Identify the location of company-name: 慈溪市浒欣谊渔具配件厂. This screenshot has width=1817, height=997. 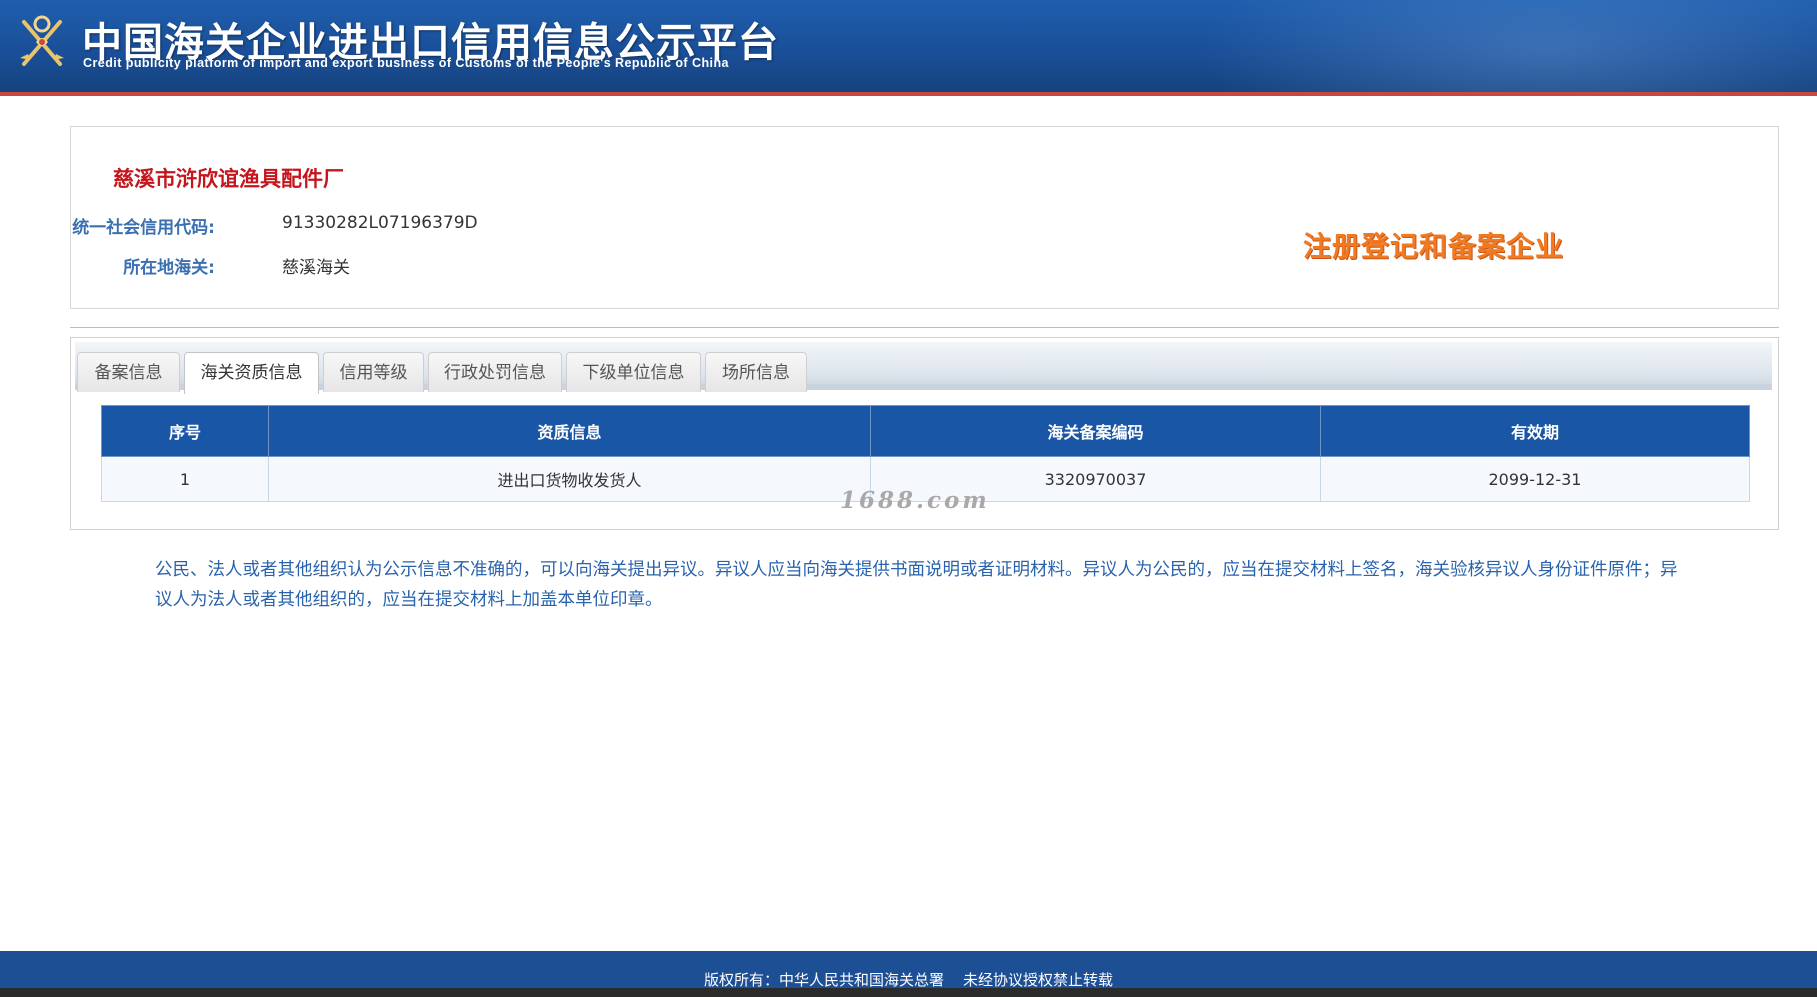
(228, 179).